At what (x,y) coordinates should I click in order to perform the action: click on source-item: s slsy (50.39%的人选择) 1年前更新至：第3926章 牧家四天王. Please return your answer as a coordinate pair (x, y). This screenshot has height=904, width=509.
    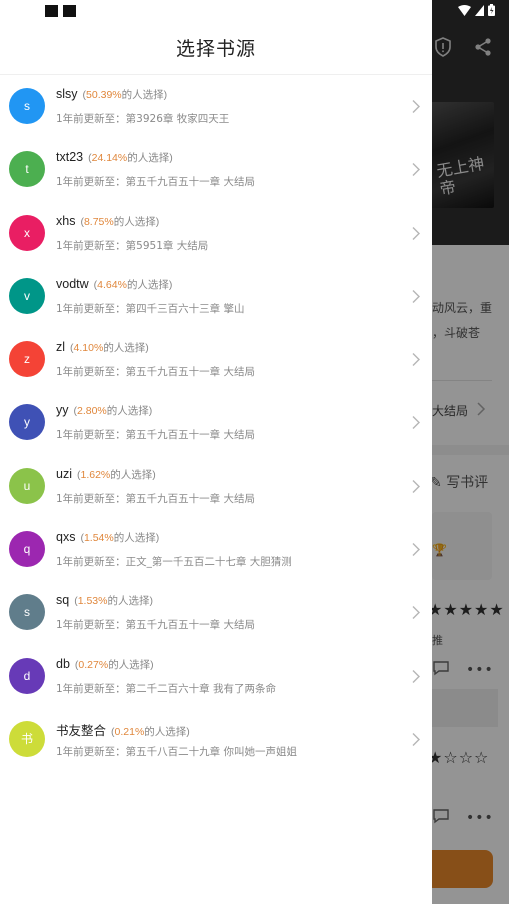
    Looking at the image, I should click on (216, 106).